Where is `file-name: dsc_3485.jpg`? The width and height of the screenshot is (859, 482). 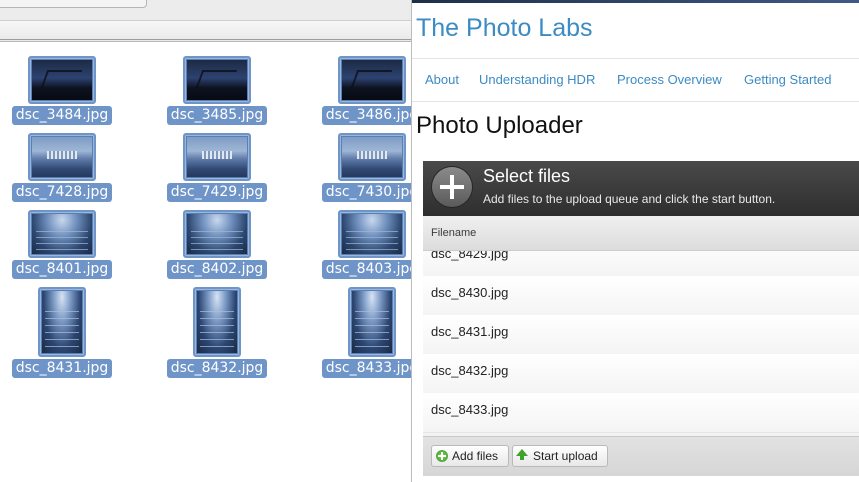 file-name: dsc_3485.jpg is located at coordinates (217, 115).